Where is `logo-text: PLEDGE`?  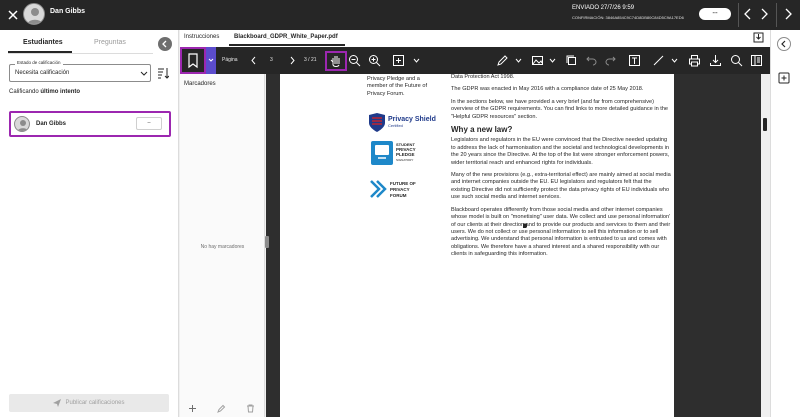
logo-text: PLEDGE is located at coordinates (405, 154).